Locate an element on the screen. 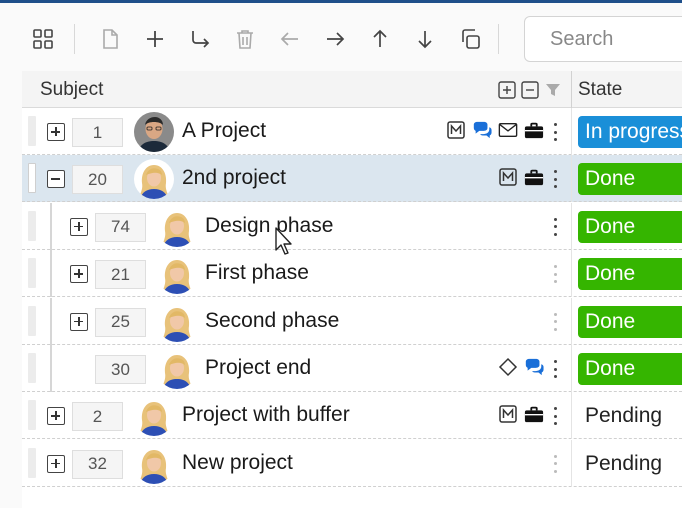 This screenshot has height=508, width=682. new-document-icon is located at coordinates (110, 39).